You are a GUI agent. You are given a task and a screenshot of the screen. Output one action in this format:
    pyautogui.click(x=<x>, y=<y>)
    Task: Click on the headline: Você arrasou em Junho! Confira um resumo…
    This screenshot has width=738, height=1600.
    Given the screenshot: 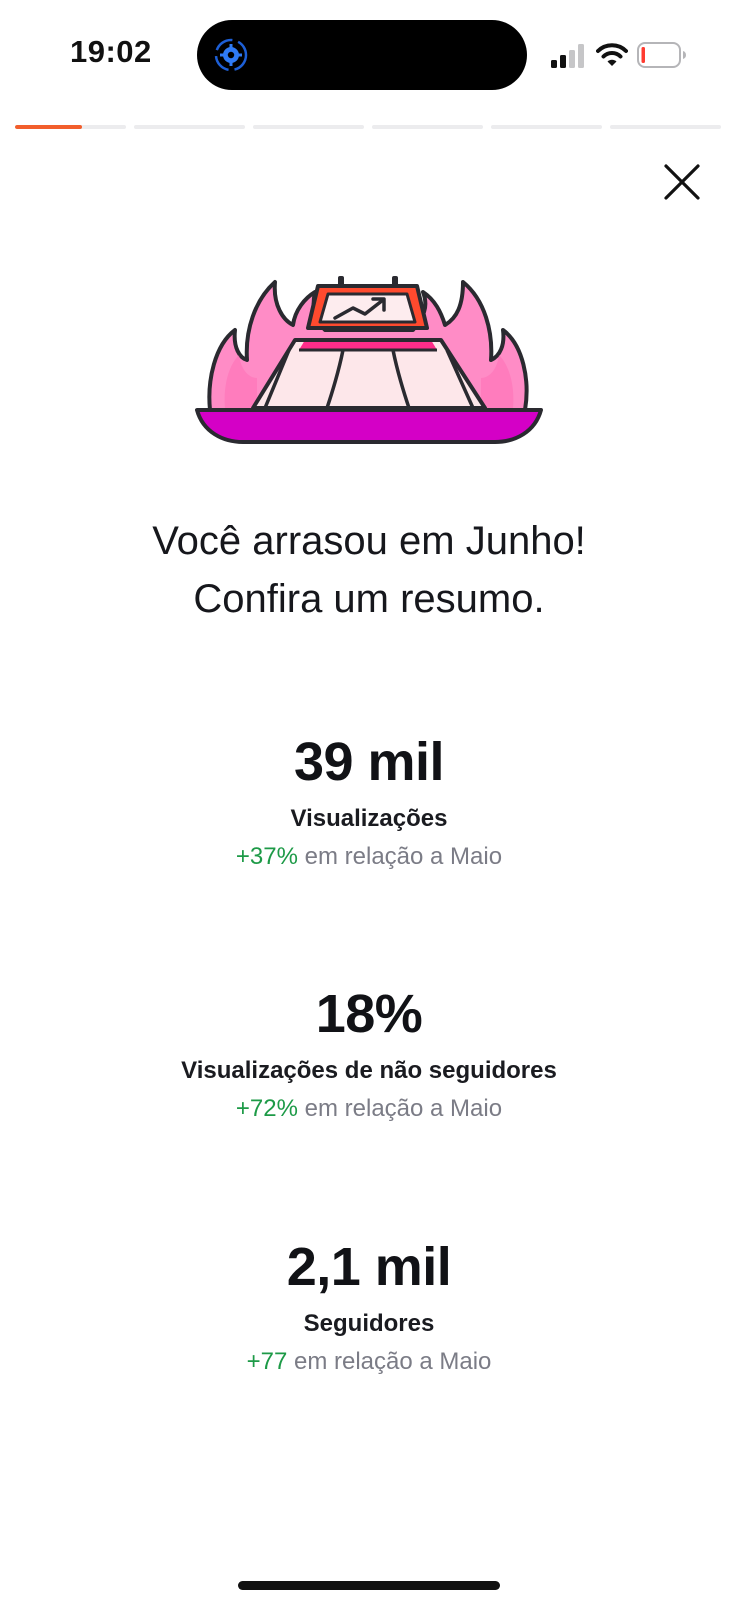 What is the action you would take?
    pyautogui.click(x=369, y=570)
    